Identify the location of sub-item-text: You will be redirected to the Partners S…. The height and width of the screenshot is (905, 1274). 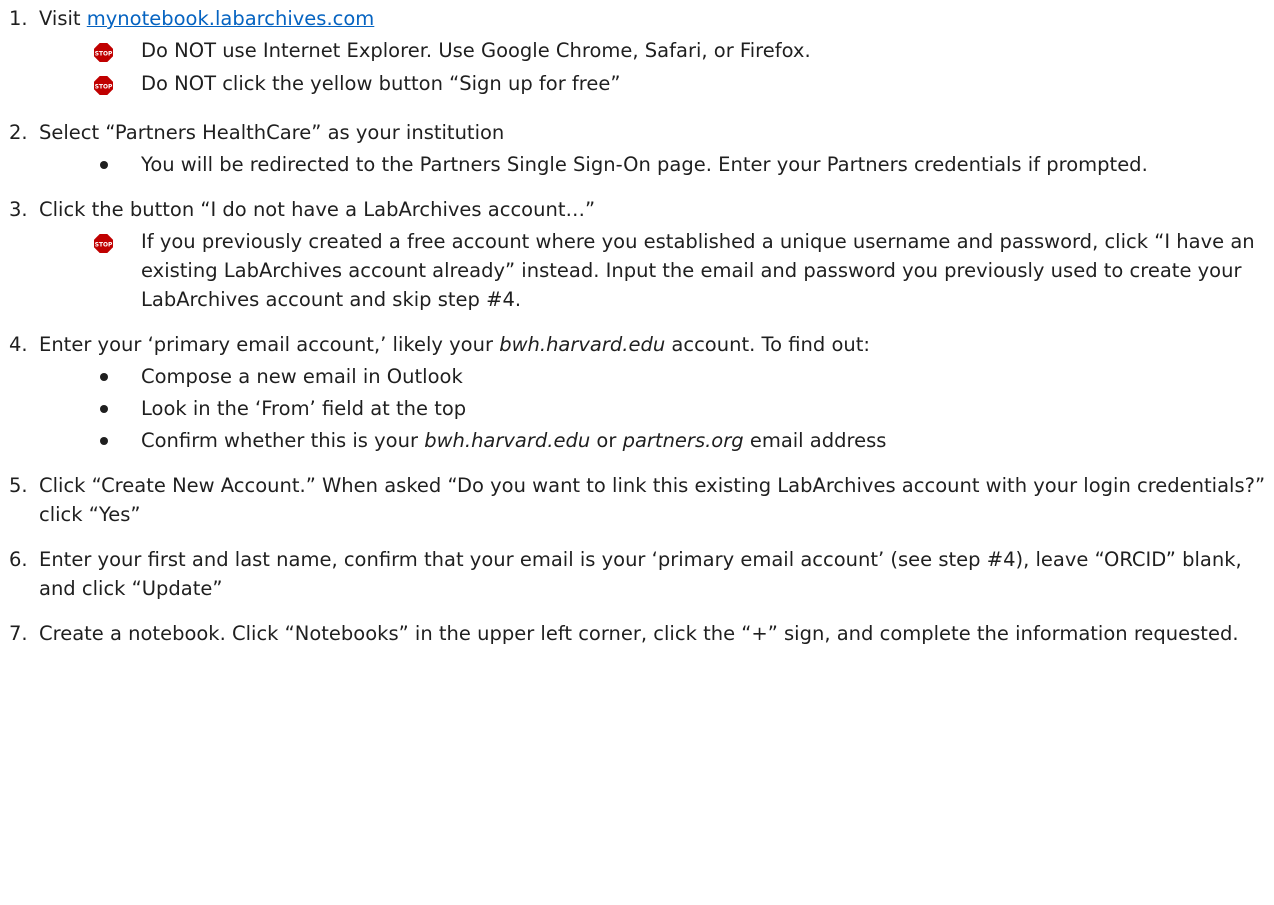
(644, 164).